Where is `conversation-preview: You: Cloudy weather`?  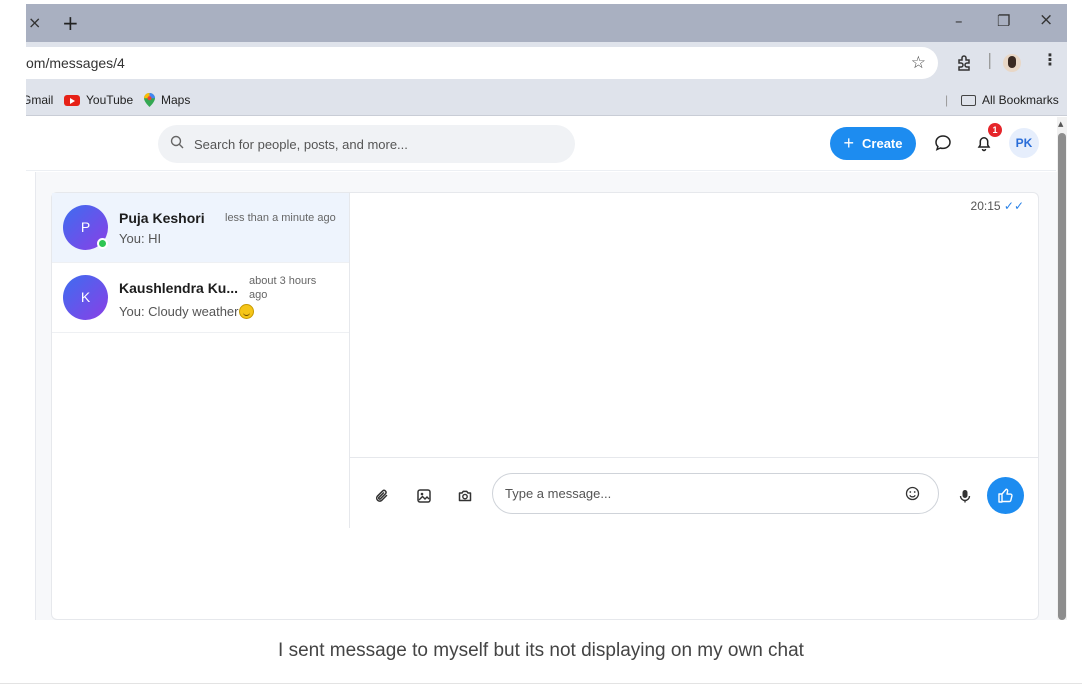
conversation-preview: You: Cloudy weather is located at coordinates (179, 311).